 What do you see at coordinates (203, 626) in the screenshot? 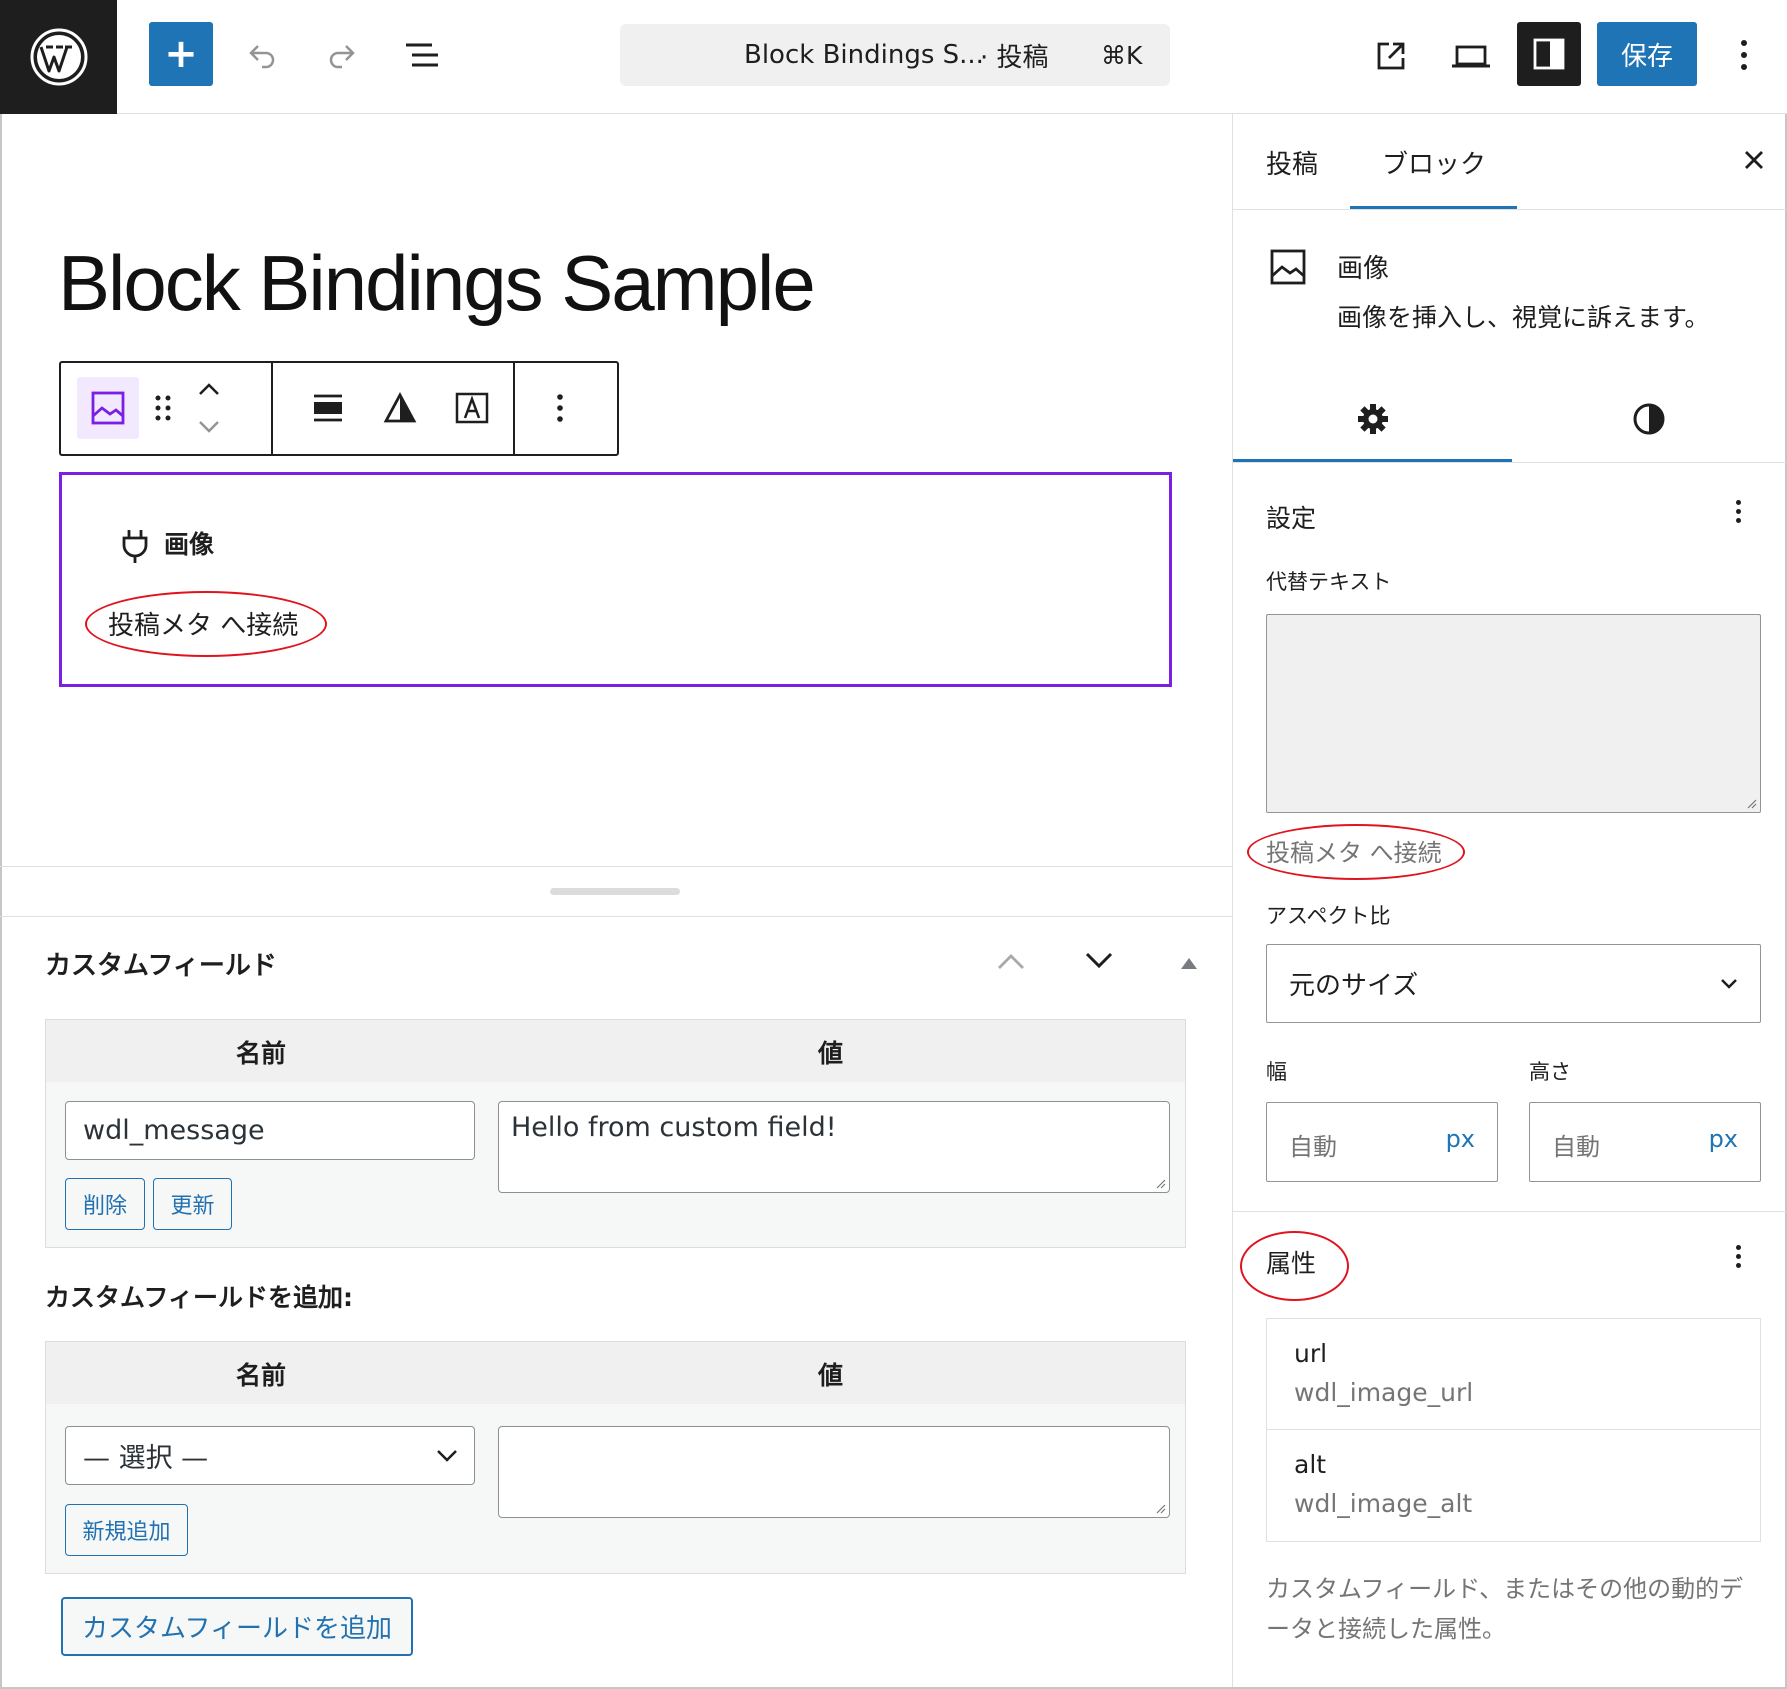
I see `connect-post-meta-text: 投稿メタ へ接続` at bounding box center [203, 626].